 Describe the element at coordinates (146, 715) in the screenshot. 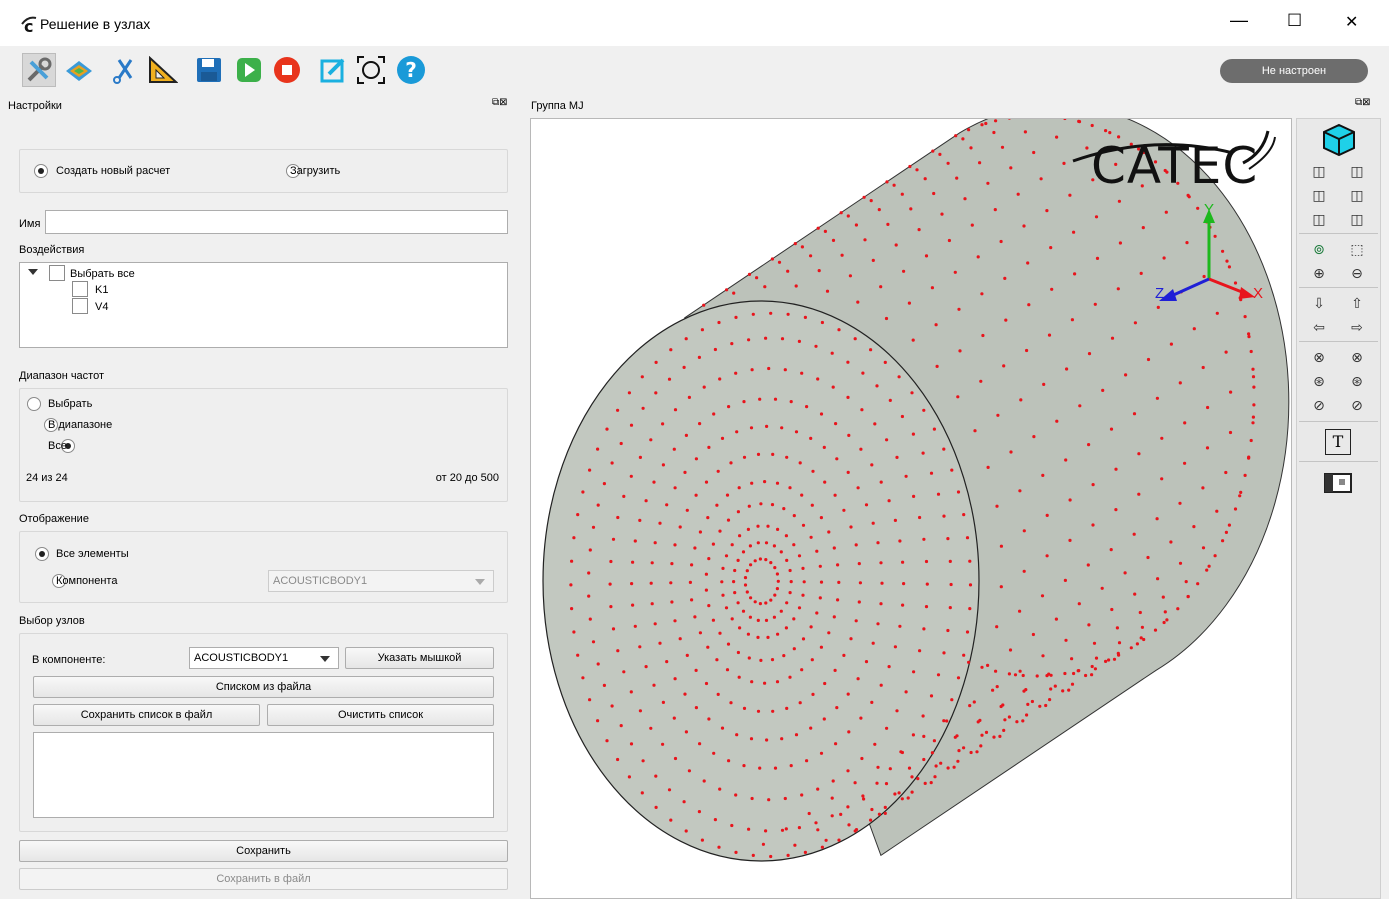

I see `save-list-button: Сохранить список в файл` at that location.